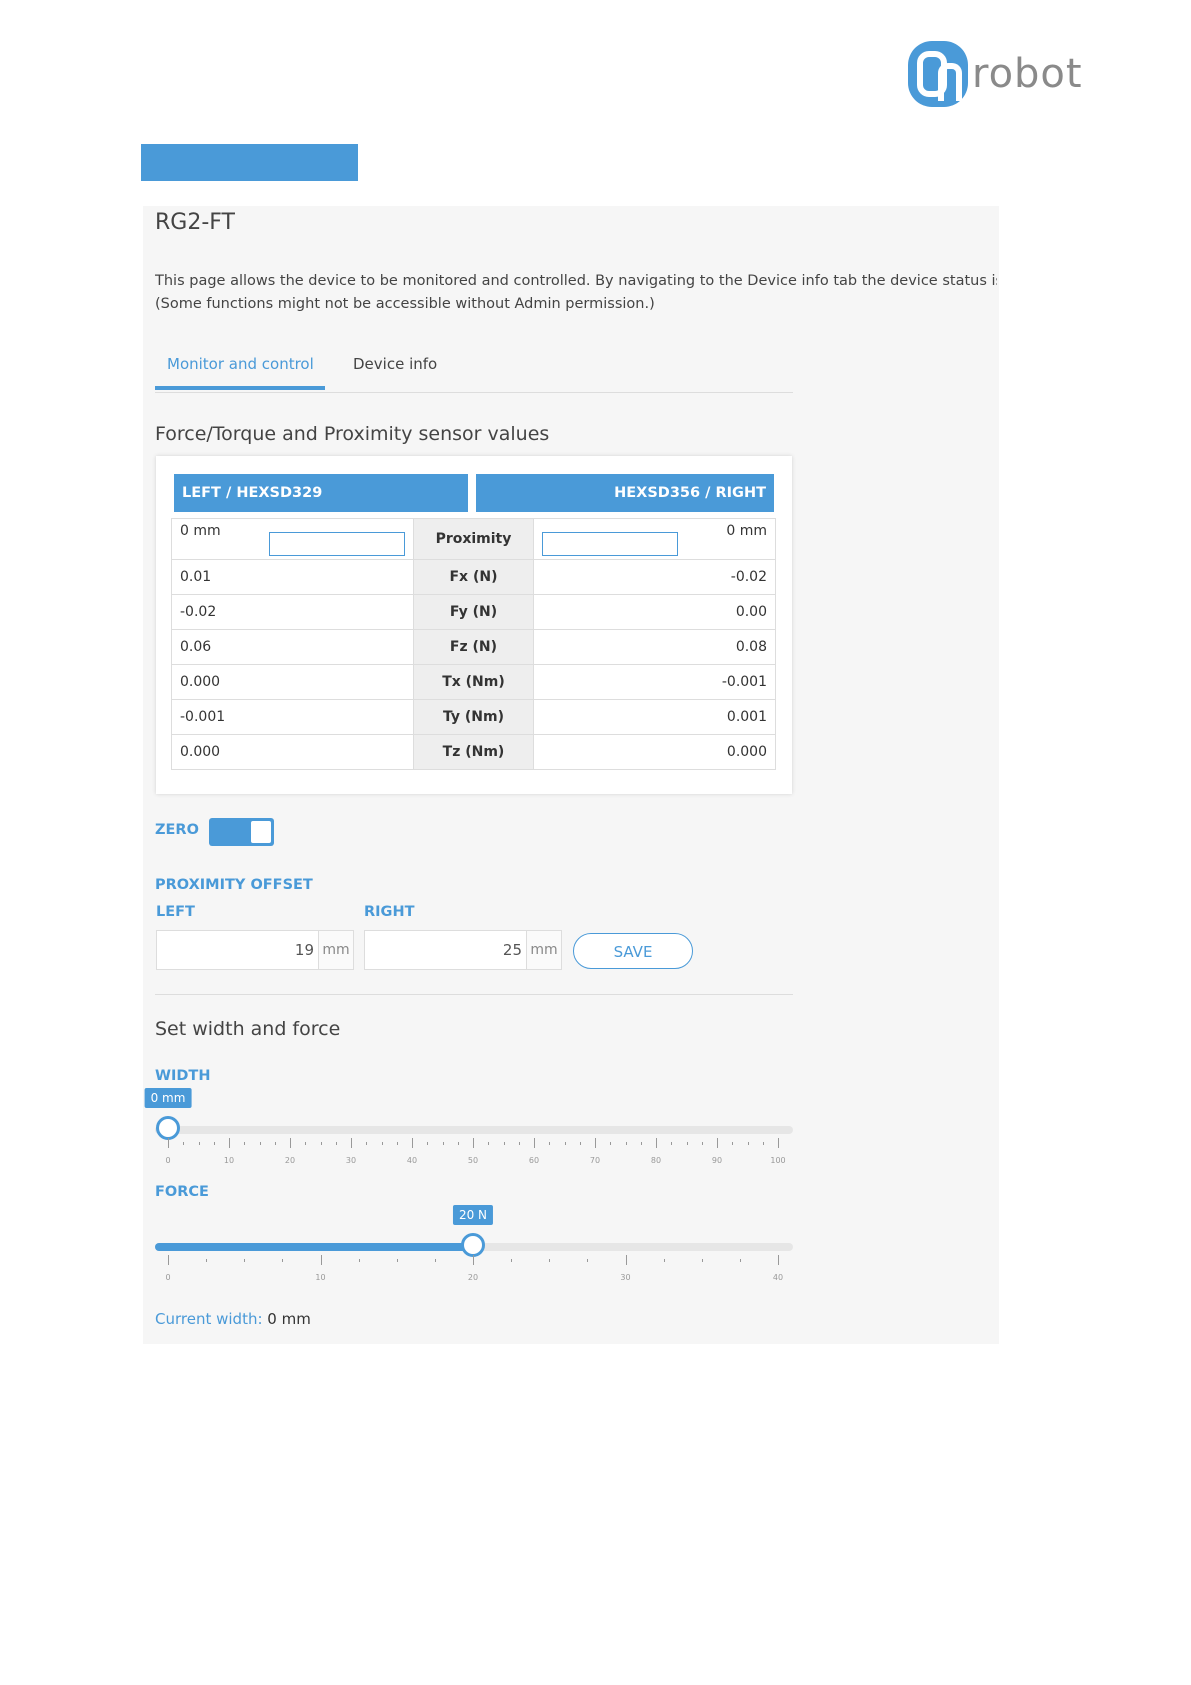 The height and width of the screenshot is (1685, 1191). What do you see at coordinates (195, 222) in the screenshot?
I see `page-title: RG2-FT` at bounding box center [195, 222].